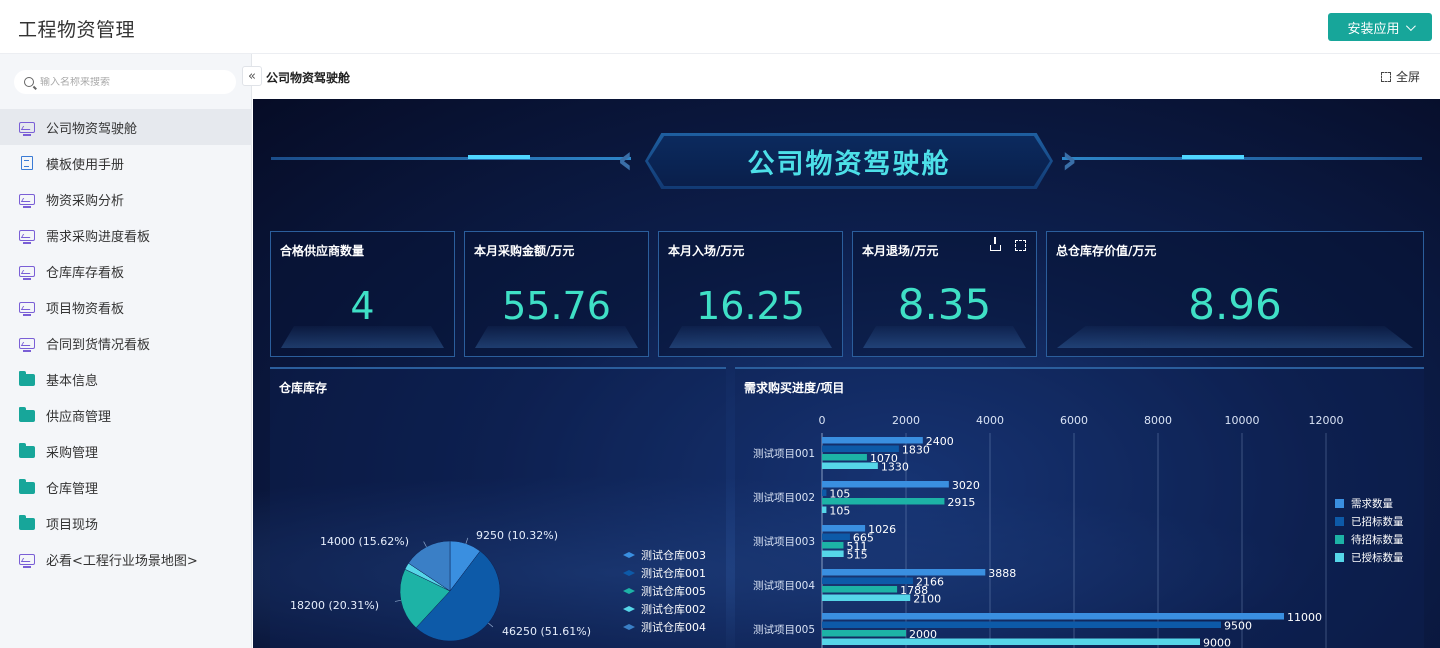  I want to click on install-app-button: 安装应用, so click(1380, 27).